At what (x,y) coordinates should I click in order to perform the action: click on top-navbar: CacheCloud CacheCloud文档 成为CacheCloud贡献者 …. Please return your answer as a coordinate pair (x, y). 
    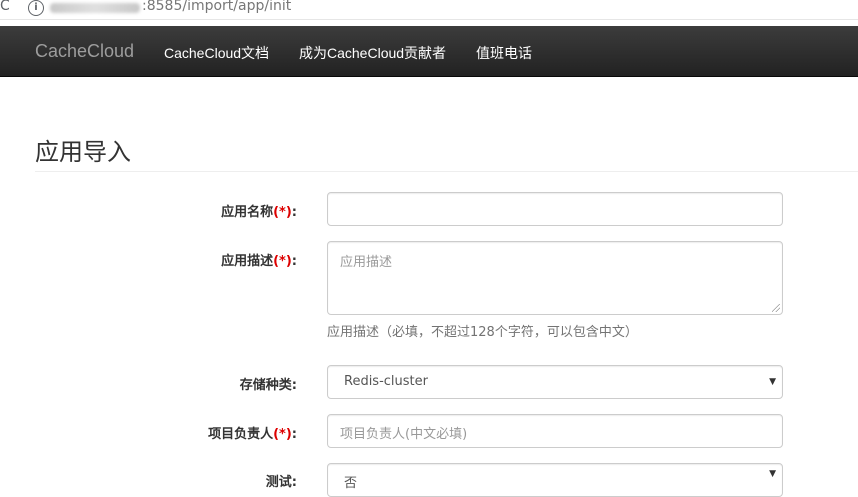
    Looking at the image, I should click on (429, 51).